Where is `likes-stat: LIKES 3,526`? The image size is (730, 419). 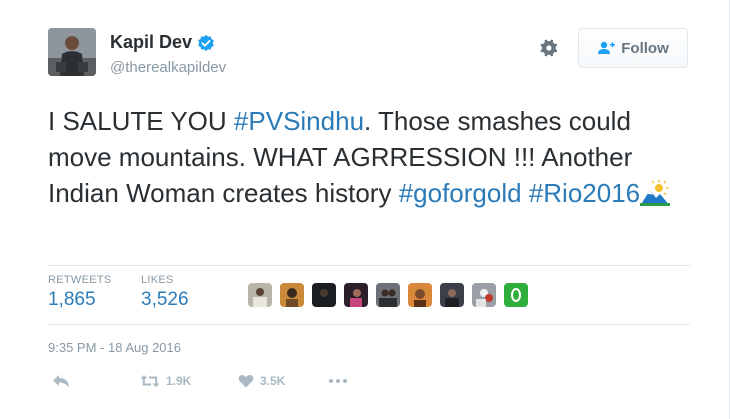
likes-stat: LIKES 3,526 is located at coordinates (165, 292).